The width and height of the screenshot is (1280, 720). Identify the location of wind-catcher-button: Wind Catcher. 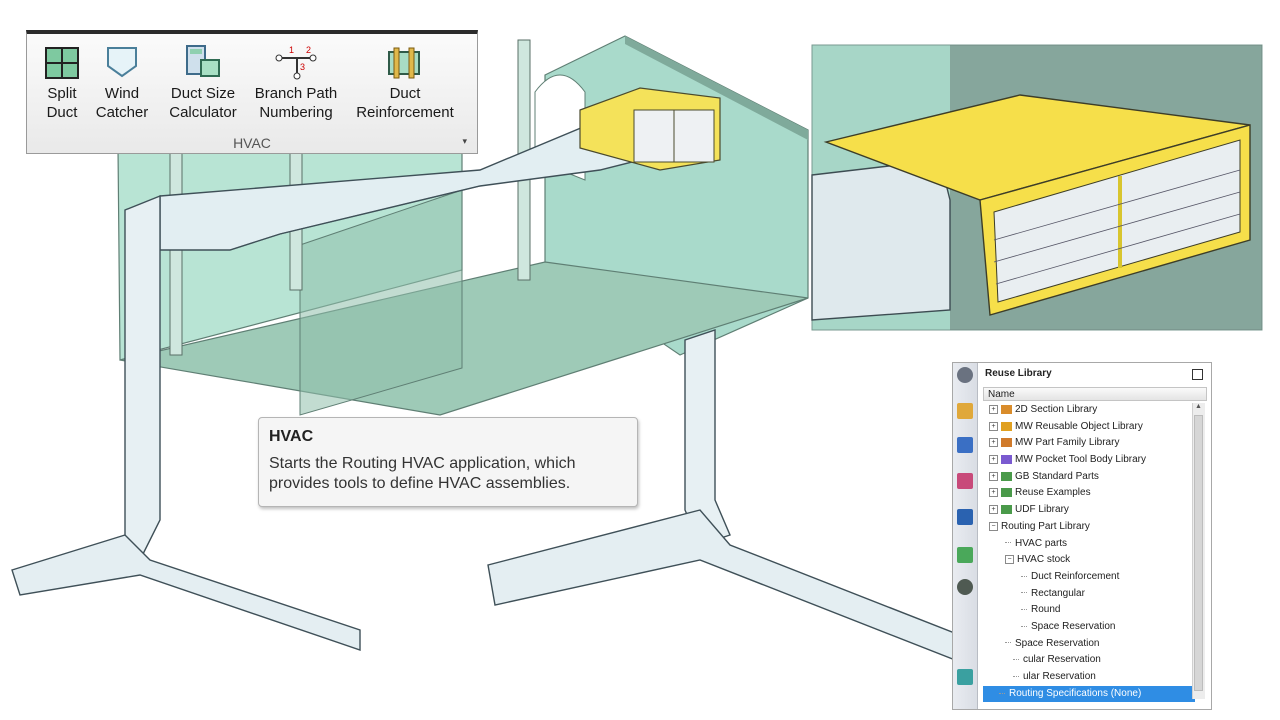
(122, 81).